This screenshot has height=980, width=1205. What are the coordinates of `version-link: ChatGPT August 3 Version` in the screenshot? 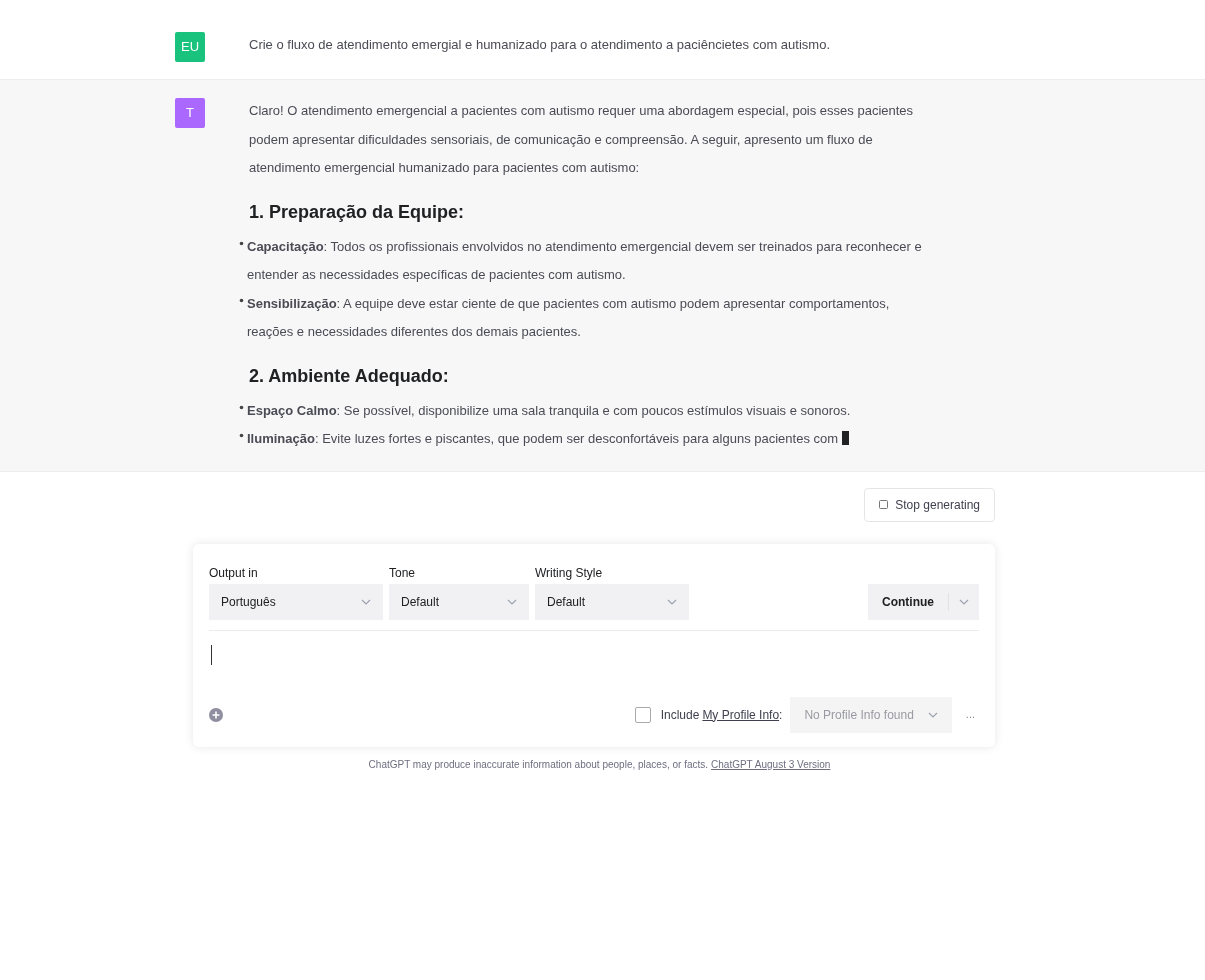 It's located at (771, 764).